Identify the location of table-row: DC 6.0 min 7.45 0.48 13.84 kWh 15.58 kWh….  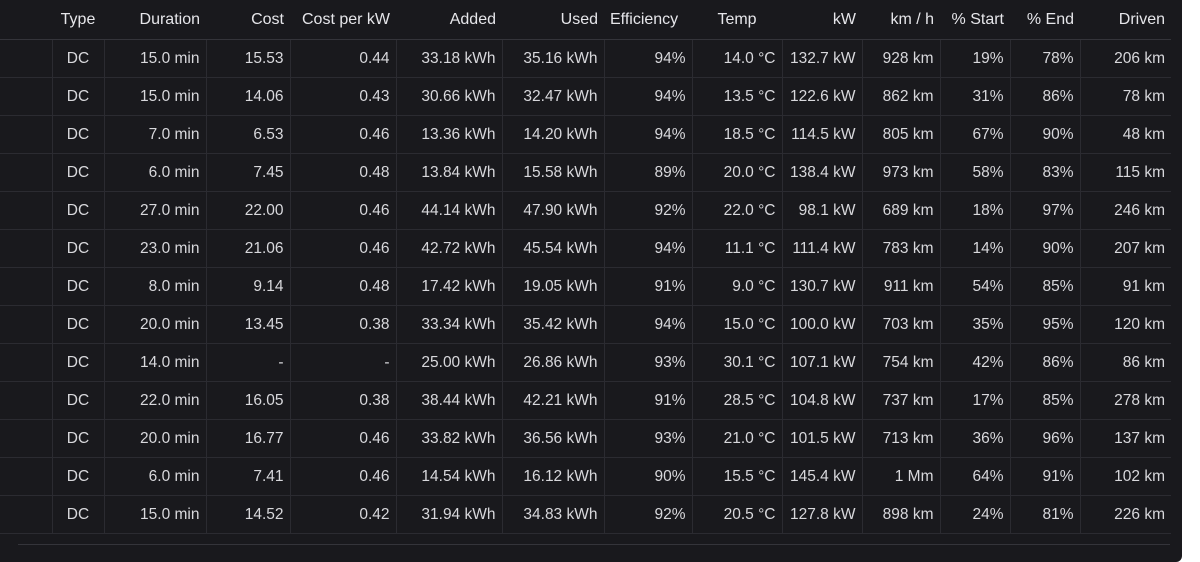
(585, 172).